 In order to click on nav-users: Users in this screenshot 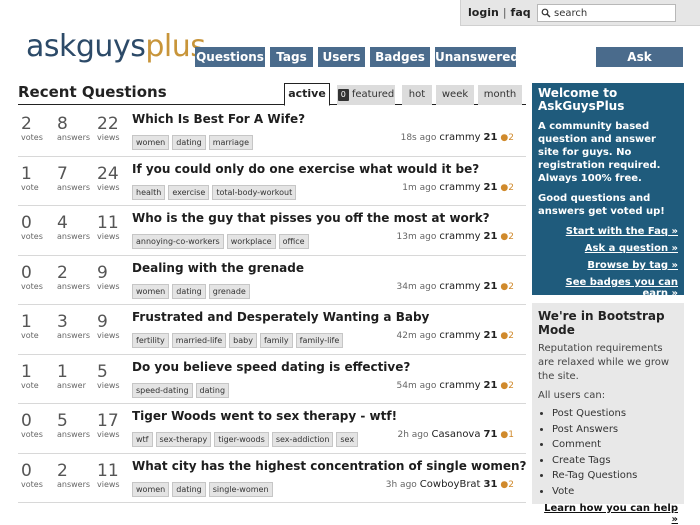, I will do `click(341, 57)`.